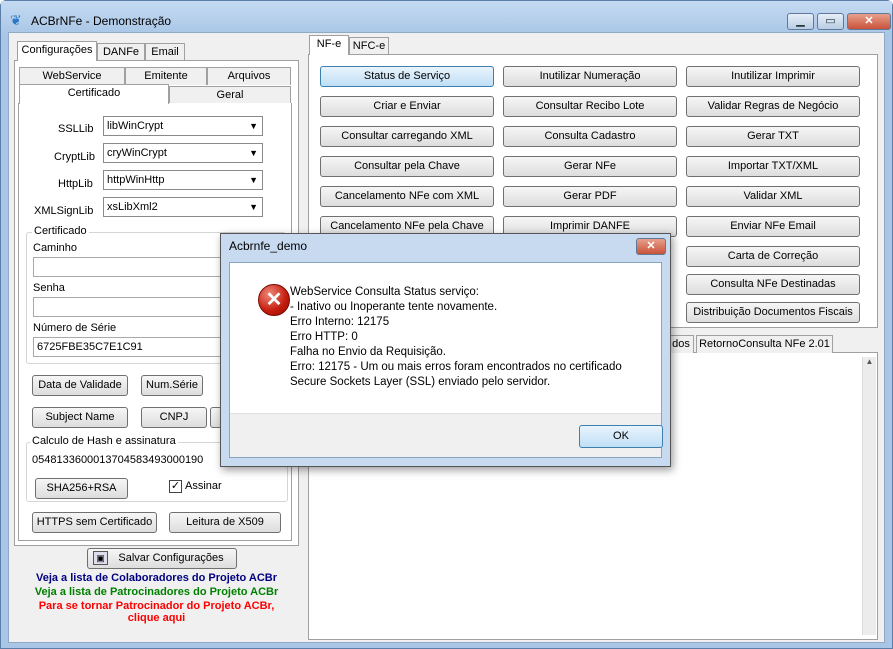 This screenshot has height=649, width=893. What do you see at coordinates (268, 246) in the screenshot?
I see `dialog-title: Acbrnfe_demo` at bounding box center [268, 246].